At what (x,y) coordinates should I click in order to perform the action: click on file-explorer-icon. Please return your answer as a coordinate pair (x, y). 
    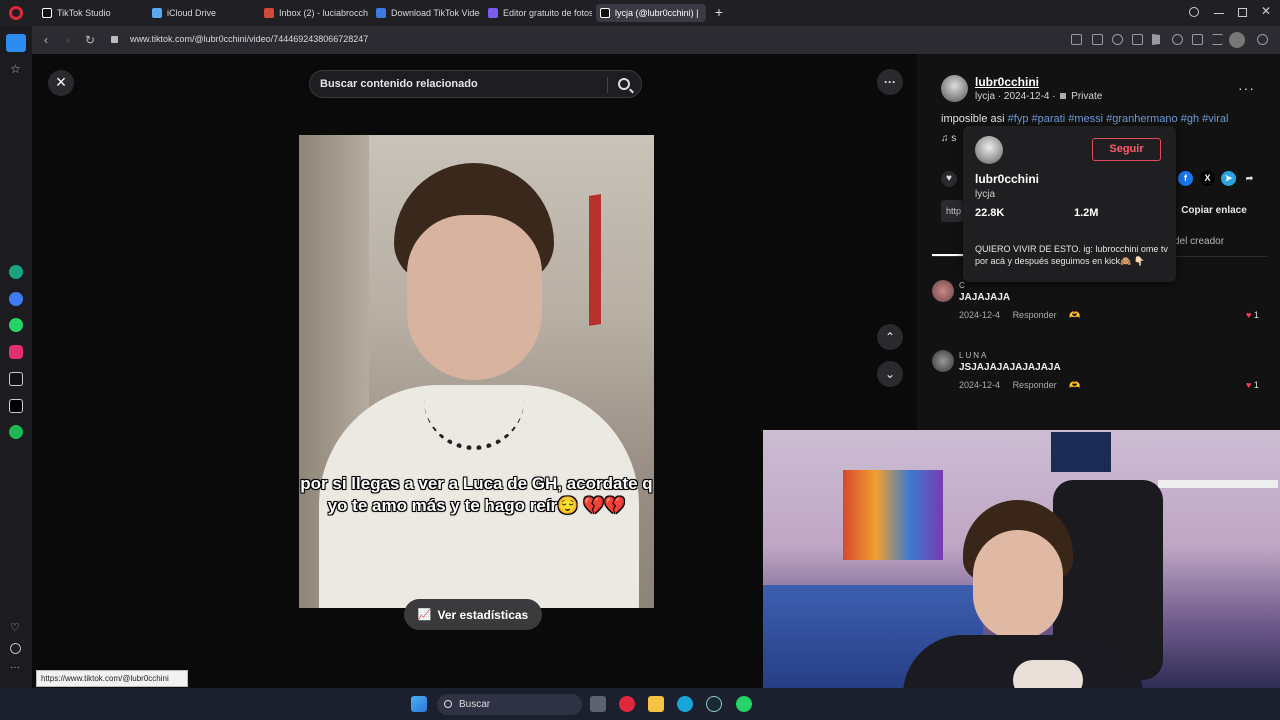
    Looking at the image, I should click on (656, 704).